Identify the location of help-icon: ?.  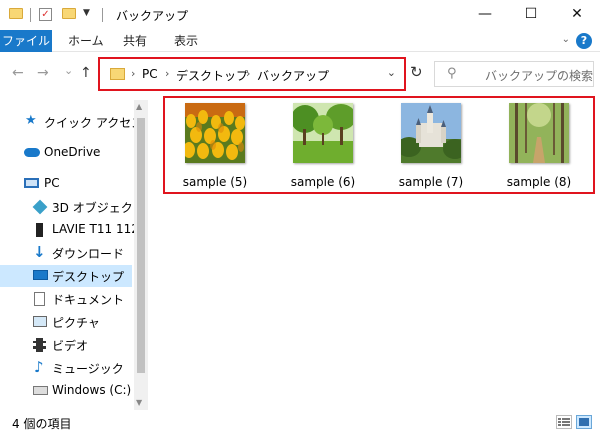
(584, 41).